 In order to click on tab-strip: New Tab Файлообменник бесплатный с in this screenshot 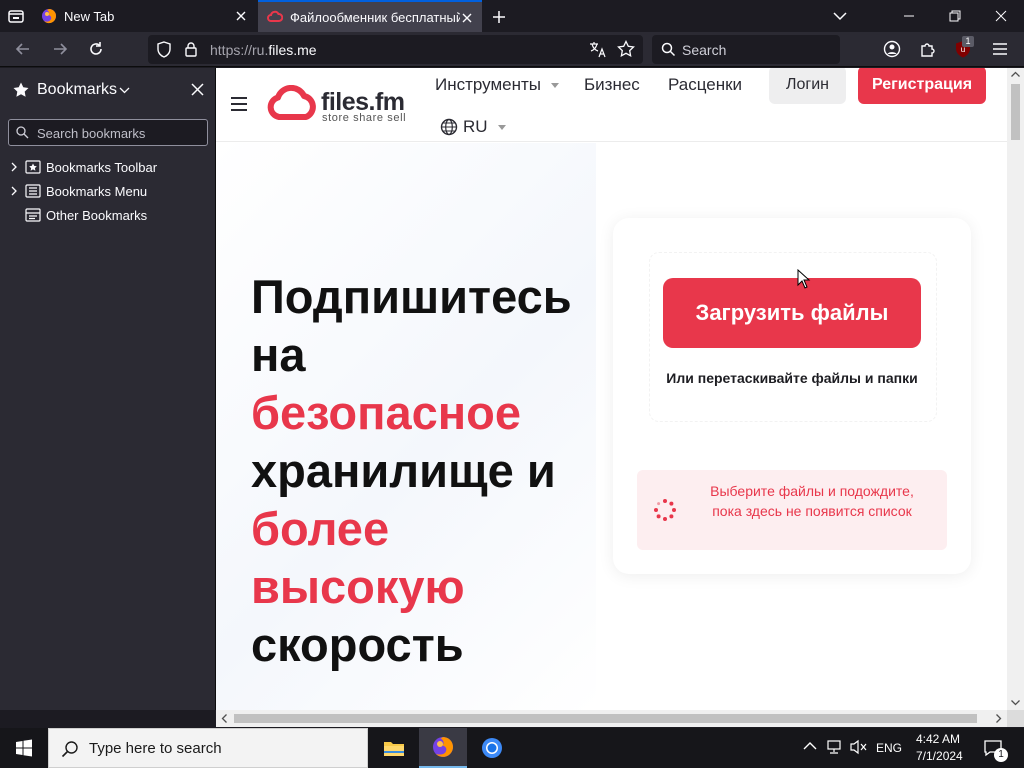, I will do `click(512, 16)`.